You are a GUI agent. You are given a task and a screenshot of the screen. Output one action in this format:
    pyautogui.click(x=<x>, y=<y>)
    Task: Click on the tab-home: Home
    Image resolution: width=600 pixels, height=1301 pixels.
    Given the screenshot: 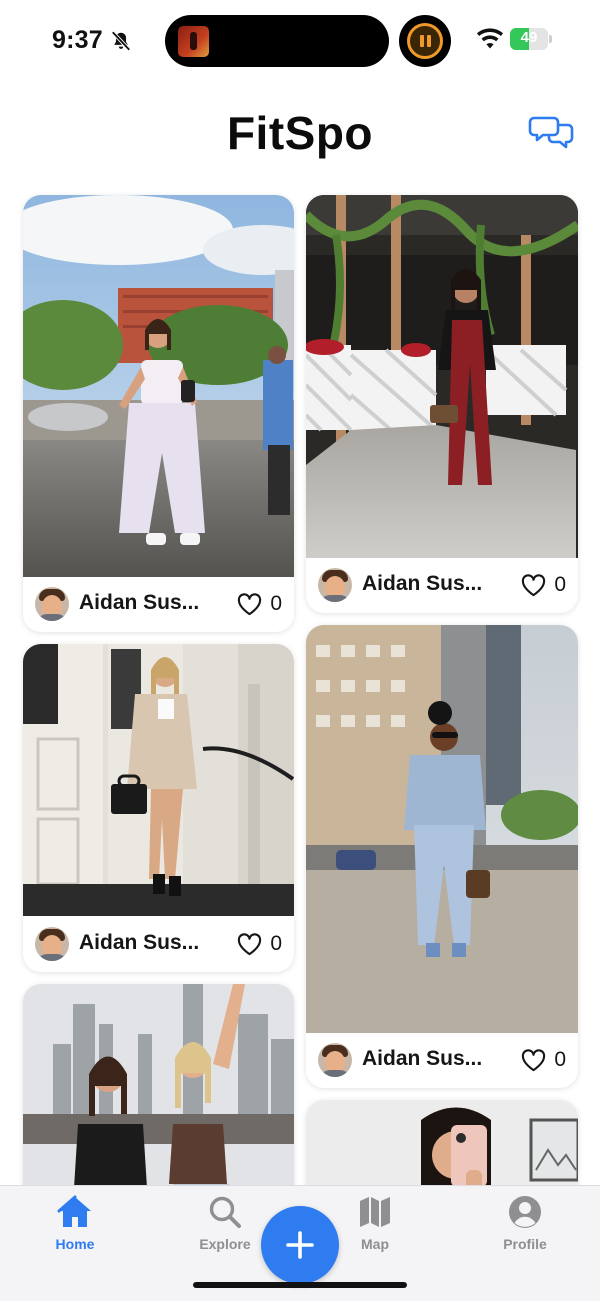 What is the action you would take?
    pyautogui.click(x=75, y=1224)
    